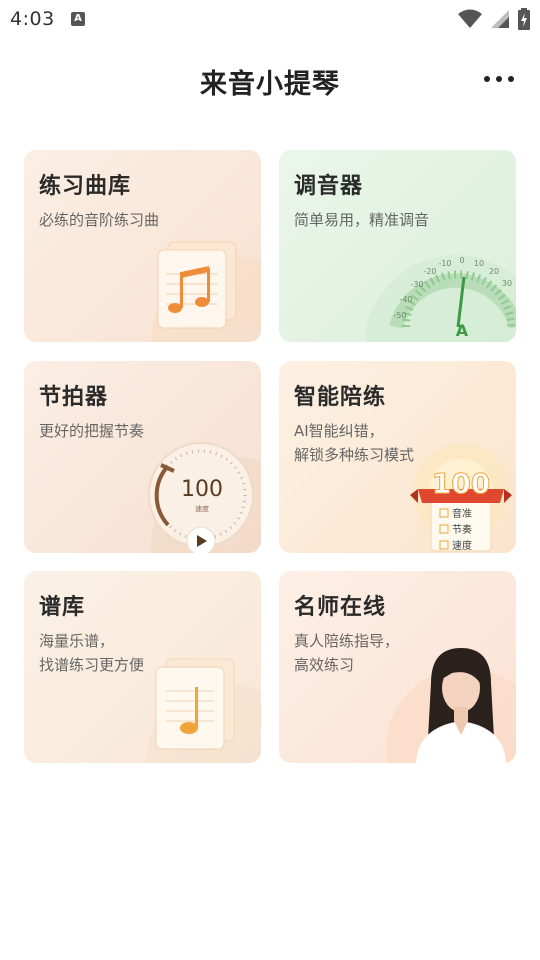  What do you see at coordinates (461, 260) in the screenshot?
I see `tuner-label: 0` at bounding box center [461, 260].